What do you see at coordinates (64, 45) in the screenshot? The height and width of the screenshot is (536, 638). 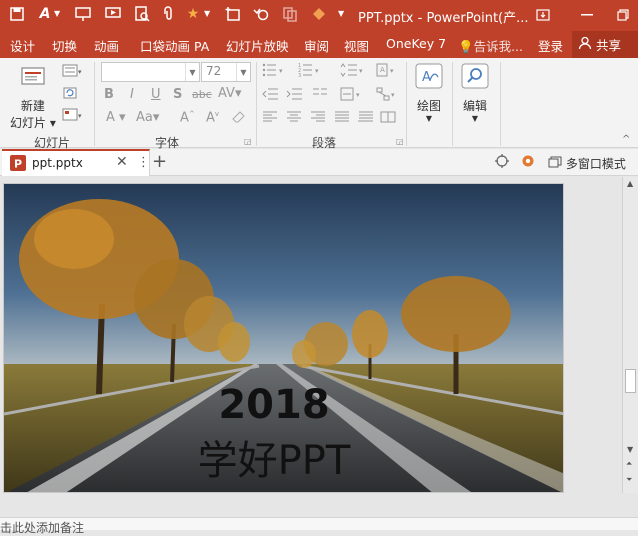 I see `tab-transitions: 切换` at bounding box center [64, 45].